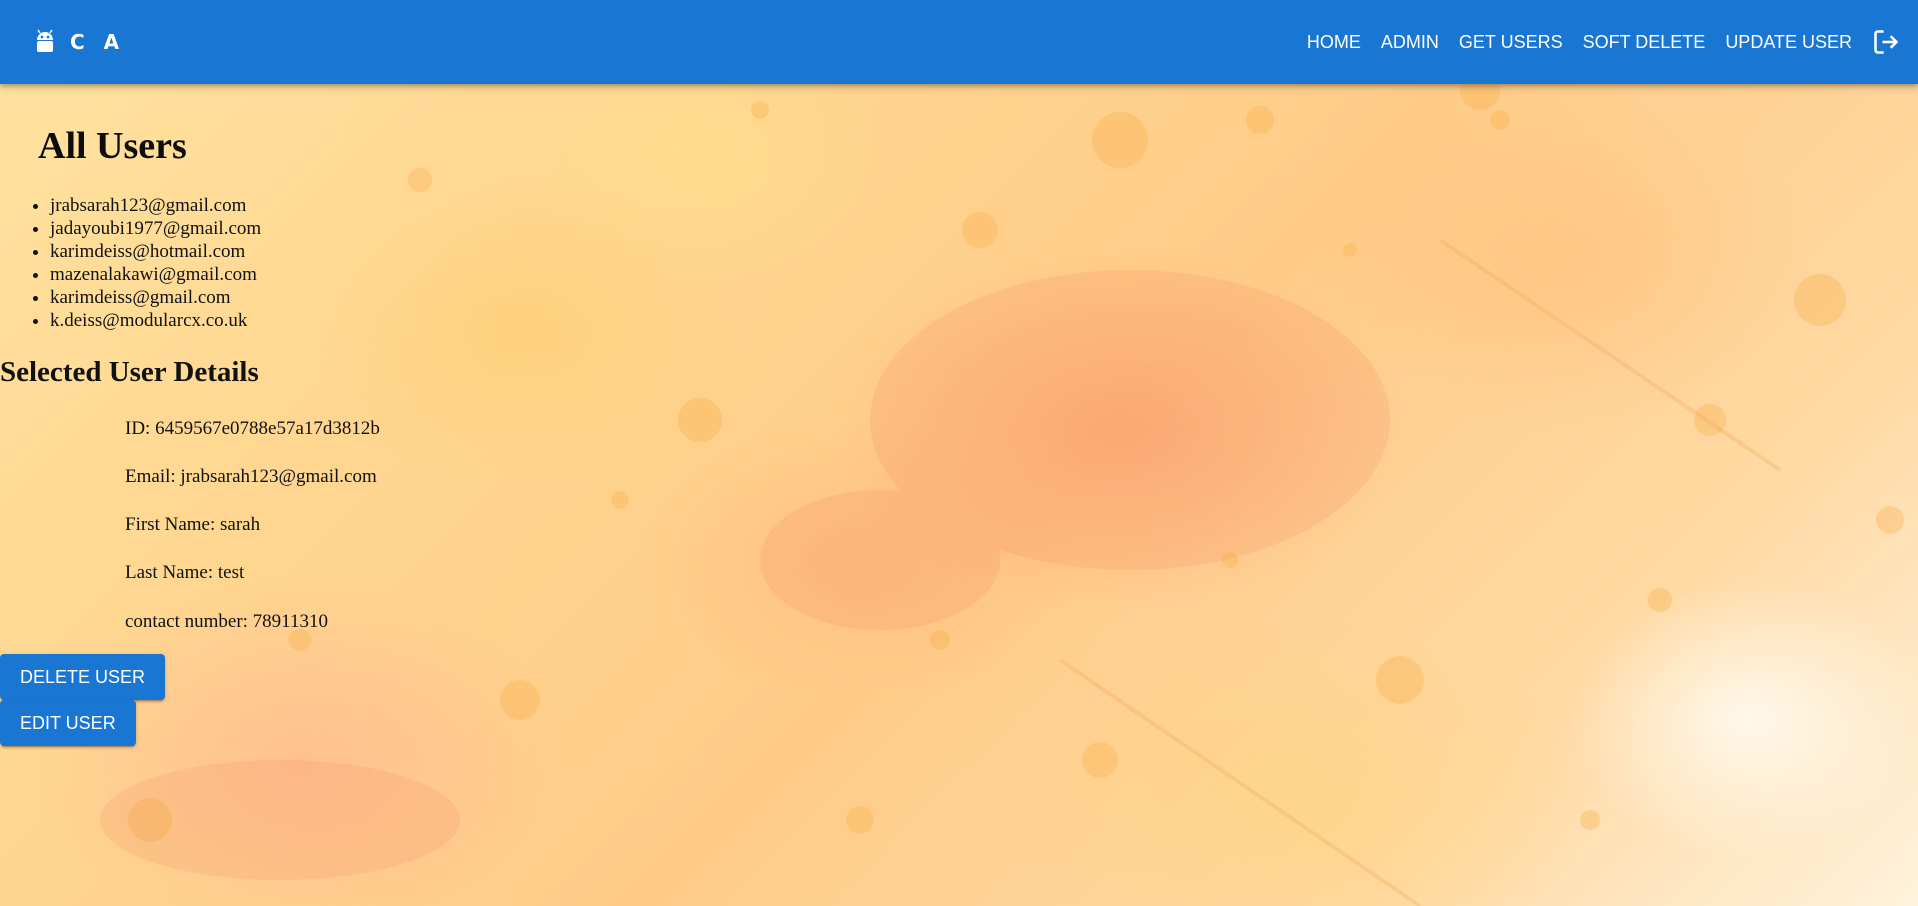 Image resolution: width=1918 pixels, height=906 pixels. Describe the element at coordinates (68, 723) in the screenshot. I see `edit-user-button: EDIT USER` at that location.